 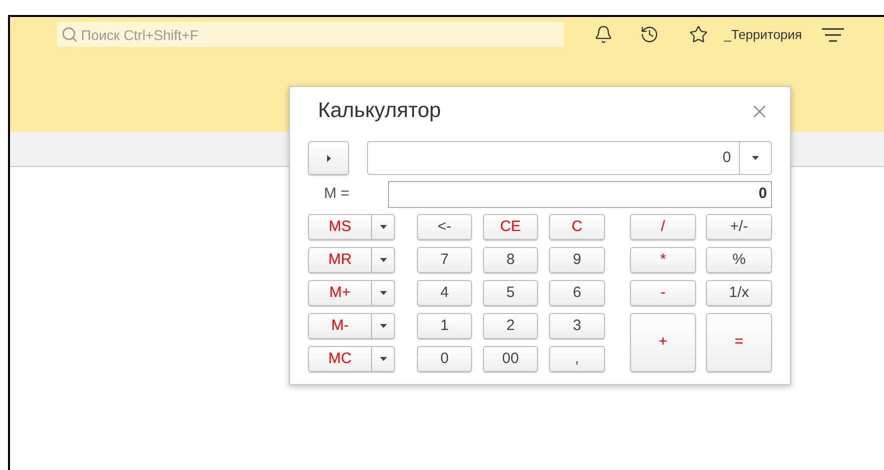 I want to click on operation-button: %, so click(x=739, y=260).